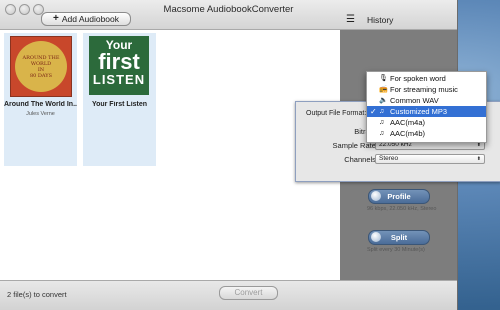  I want to click on book-author: Jules Verne, so click(40, 114).